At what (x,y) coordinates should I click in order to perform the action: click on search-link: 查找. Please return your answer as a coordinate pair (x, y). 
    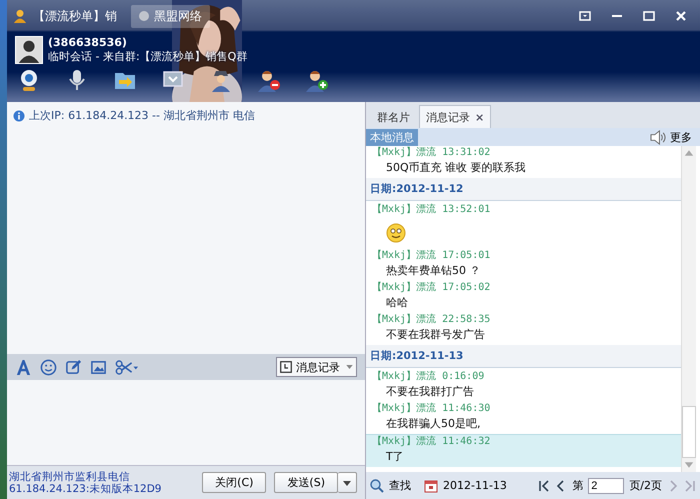
    Looking at the image, I should click on (400, 485).